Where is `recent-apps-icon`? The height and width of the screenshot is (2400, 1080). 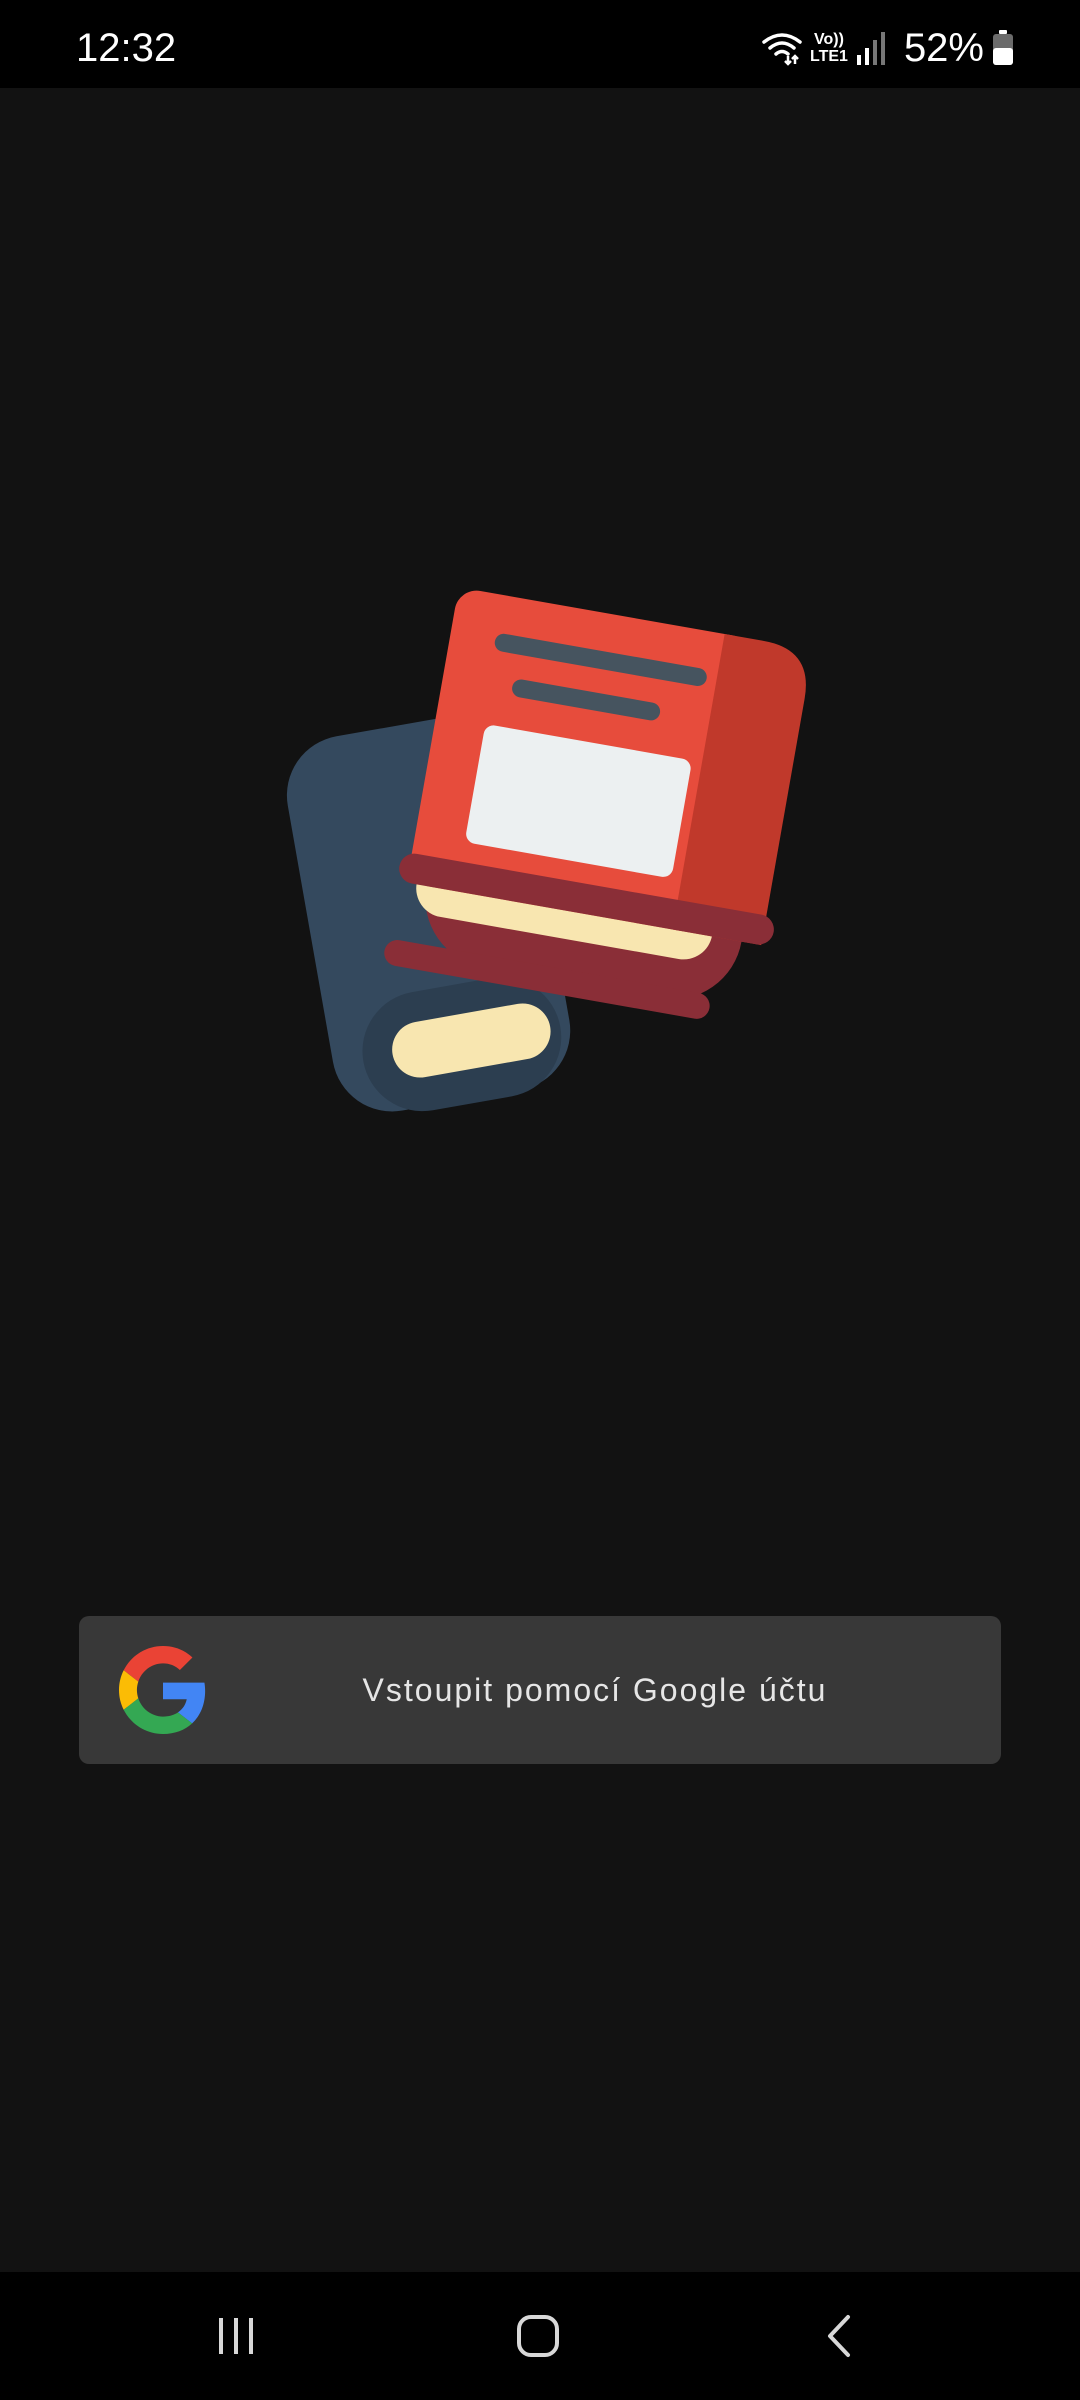 recent-apps-icon is located at coordinates (236, 2336).